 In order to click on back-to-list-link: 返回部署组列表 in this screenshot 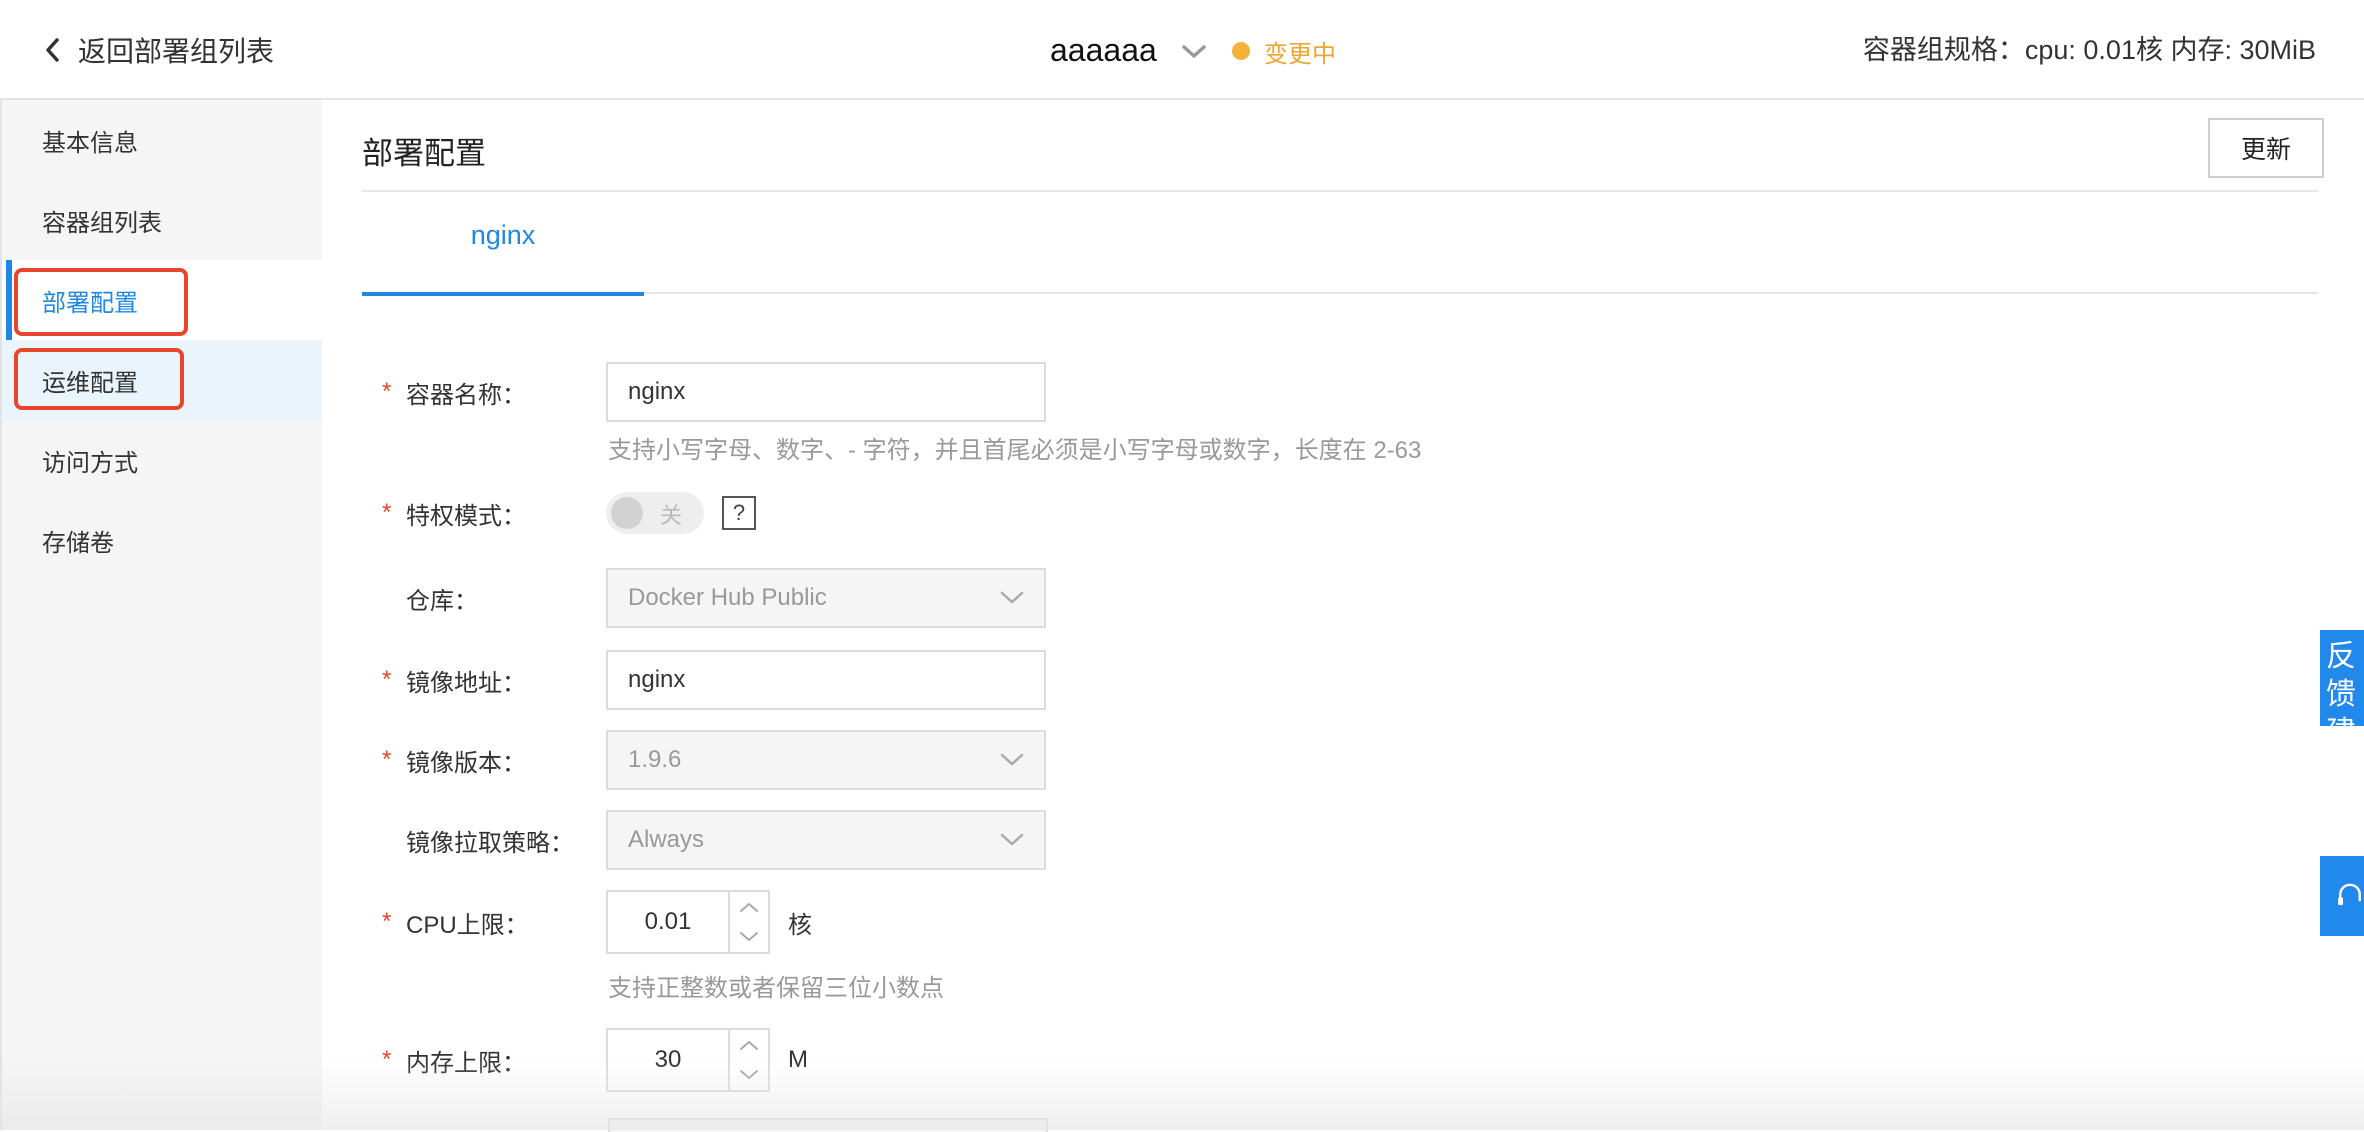, I will do `click(159, 50)`.